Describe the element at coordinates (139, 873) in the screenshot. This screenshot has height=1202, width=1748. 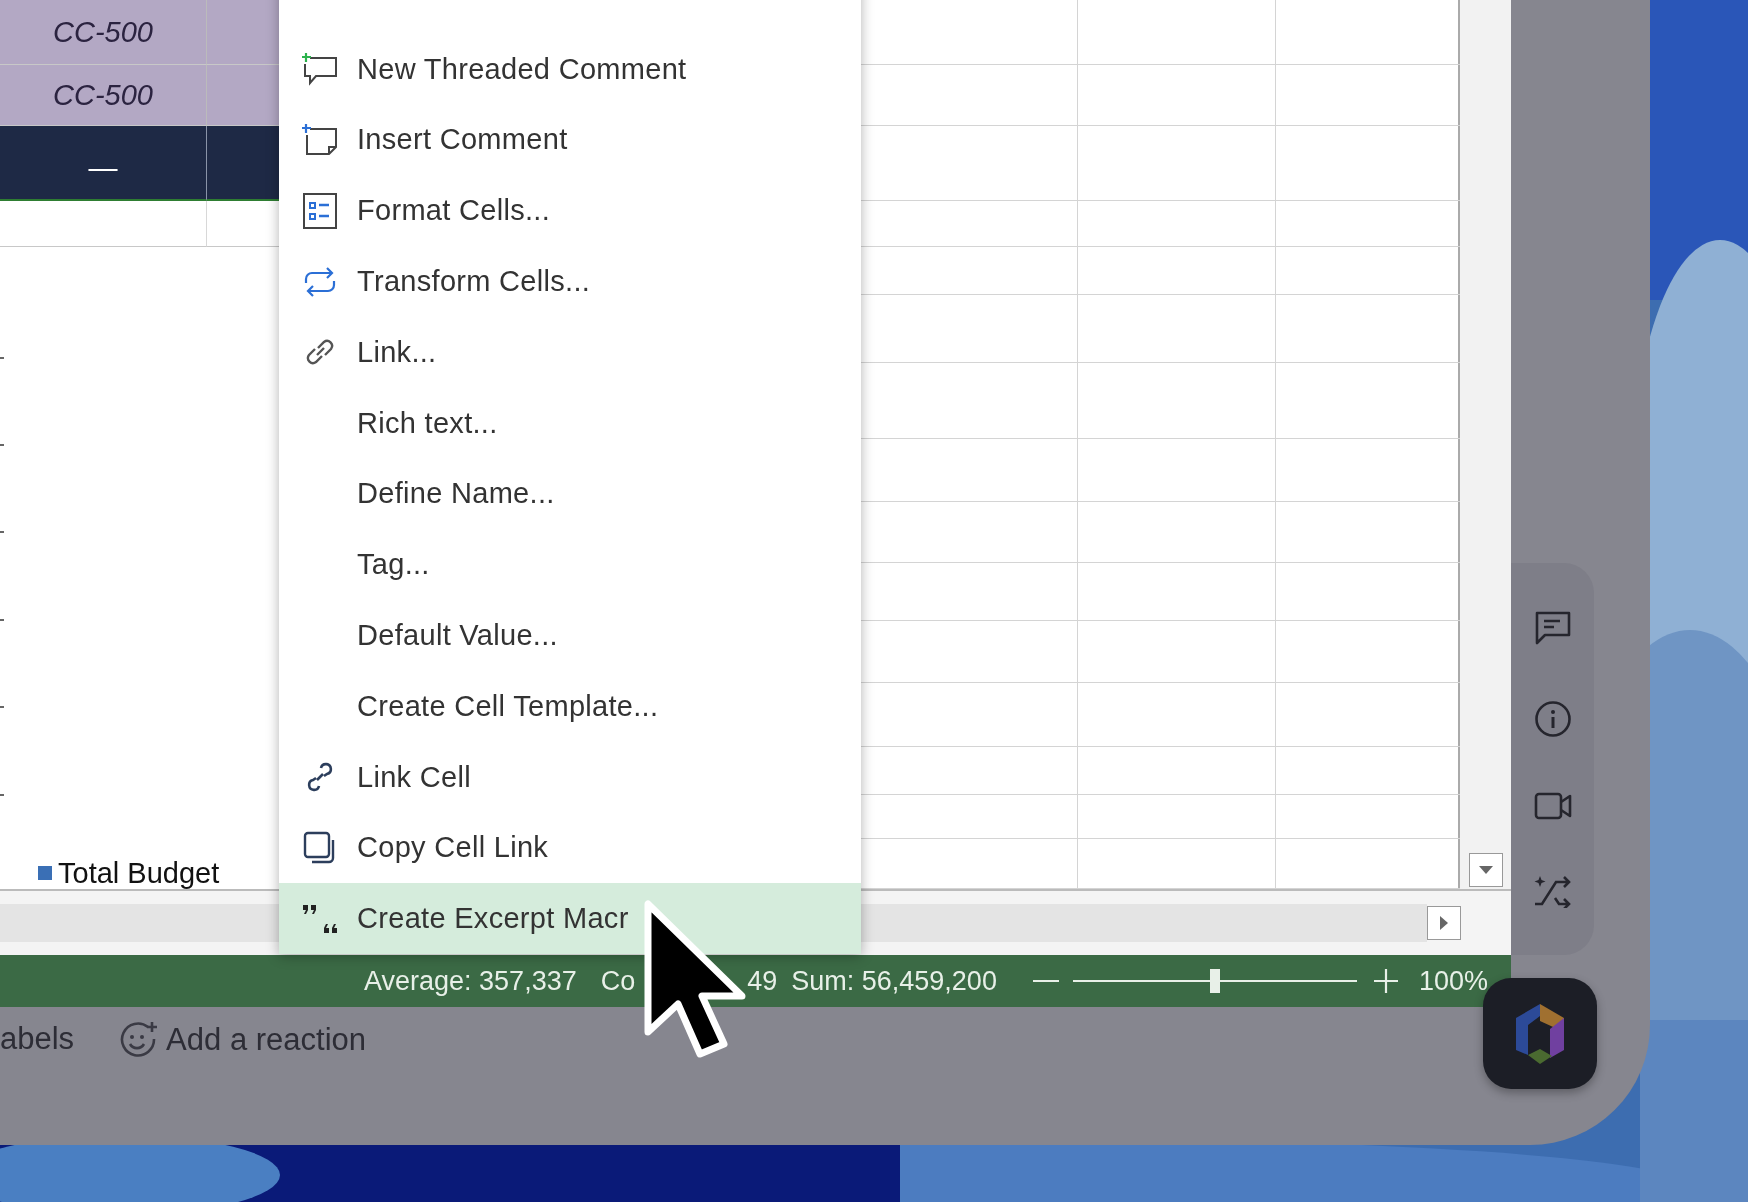
I see `legend-label: Total Budget` at that location.